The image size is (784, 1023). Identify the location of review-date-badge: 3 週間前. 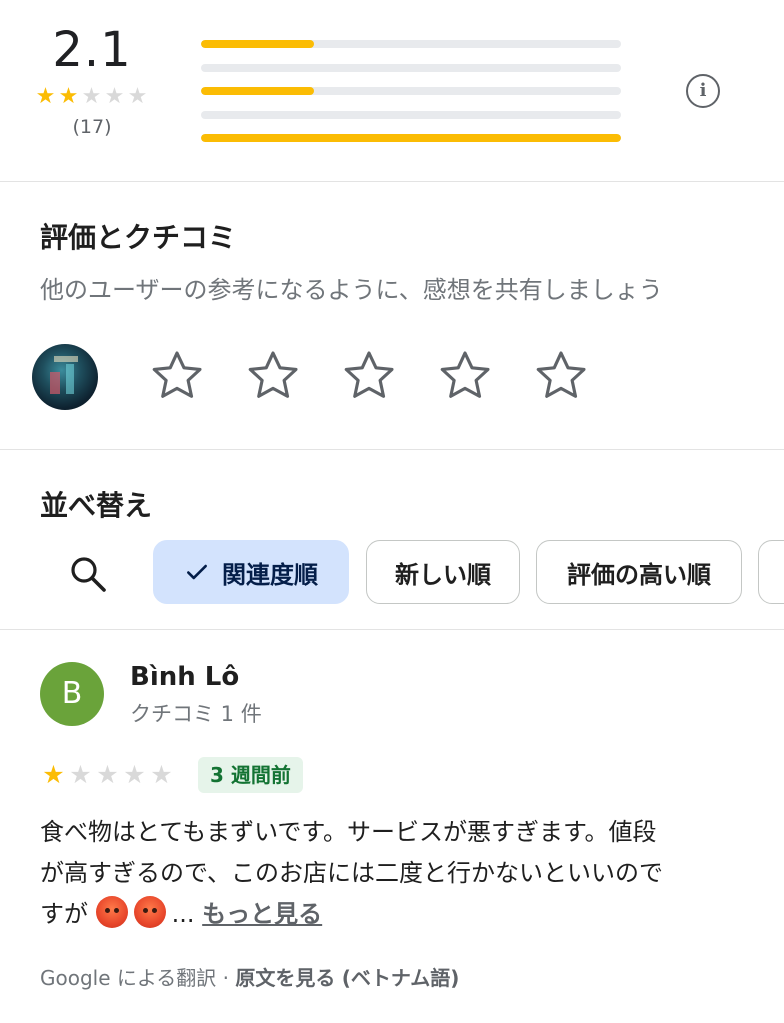
(250, 775).